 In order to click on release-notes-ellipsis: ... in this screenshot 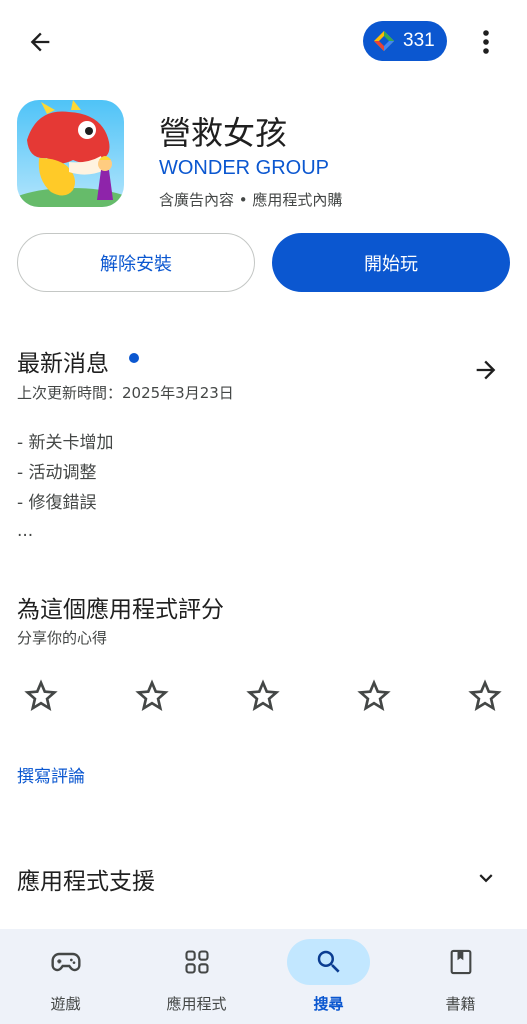, I will do `click(25, 531)`.